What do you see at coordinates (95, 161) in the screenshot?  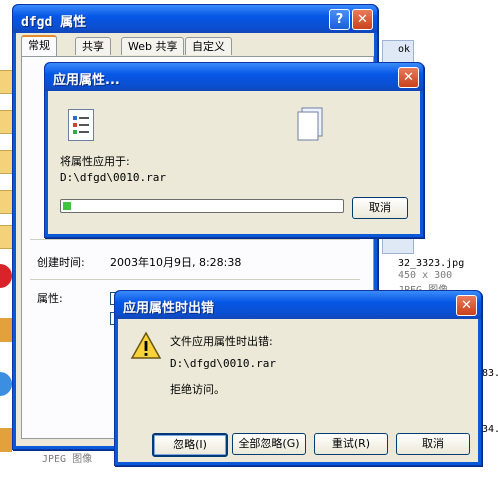 I see `apply-message: 将属性应用于:` at bounding box center [95, 161].